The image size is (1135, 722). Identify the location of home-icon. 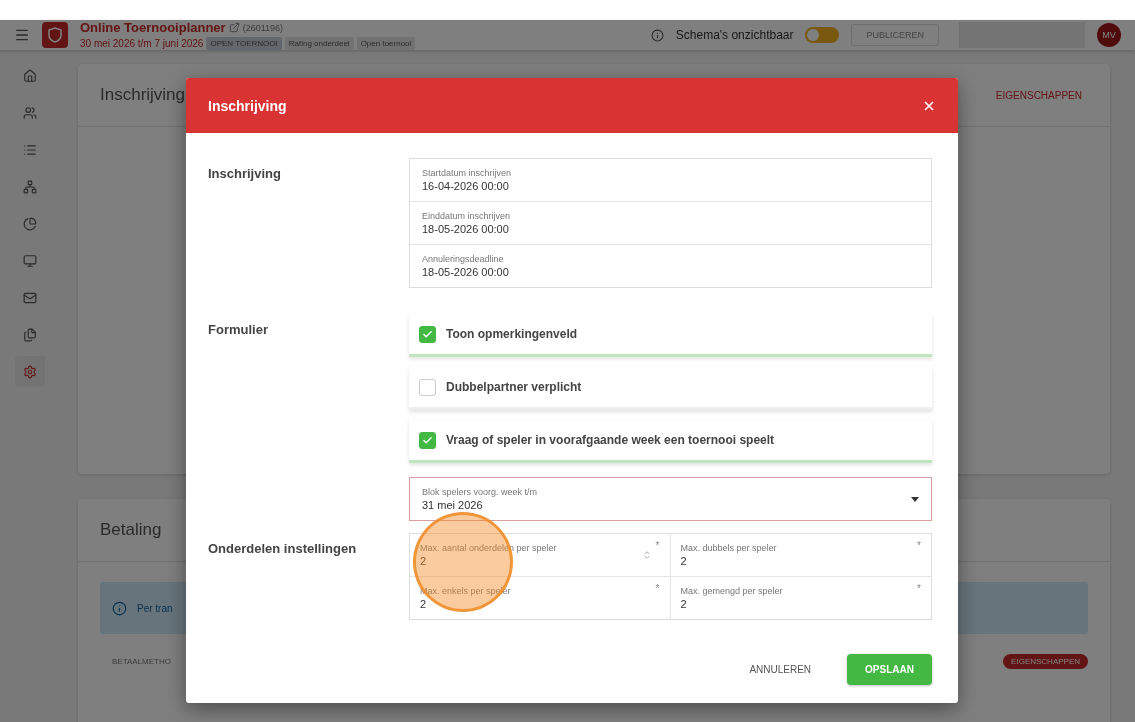
(30, 75).